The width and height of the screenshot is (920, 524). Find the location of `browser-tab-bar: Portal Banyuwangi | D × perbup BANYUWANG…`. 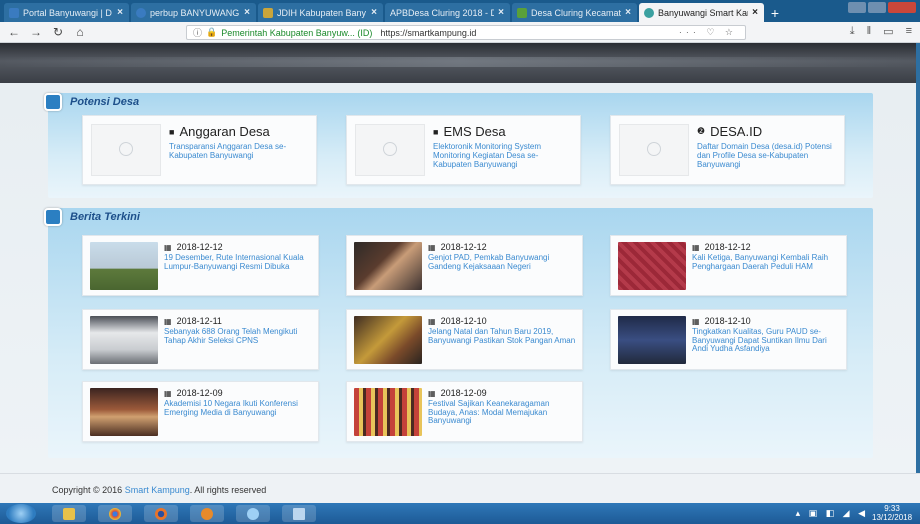

browser-tab-bar: Portal Banyuwangi | D × perbup BANYUWANG… is located at coordinates (460, 11).